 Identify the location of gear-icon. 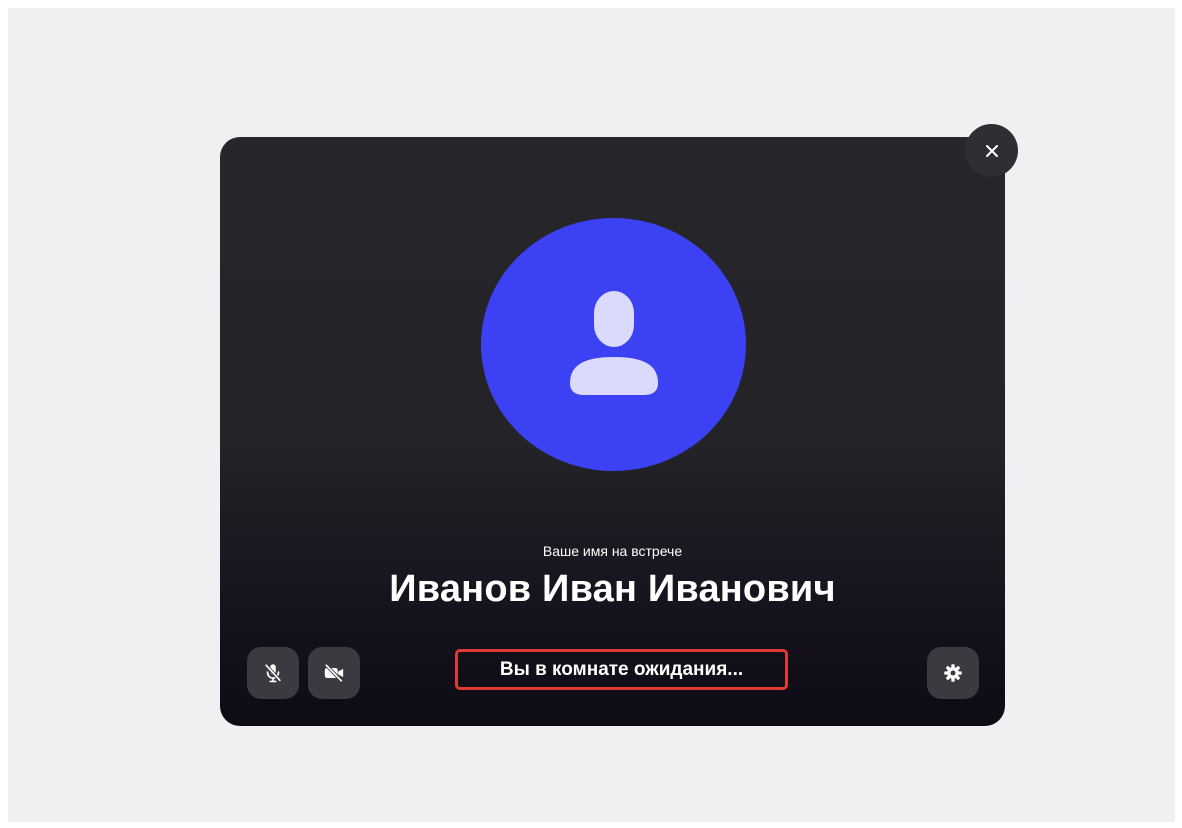
(953, 673).